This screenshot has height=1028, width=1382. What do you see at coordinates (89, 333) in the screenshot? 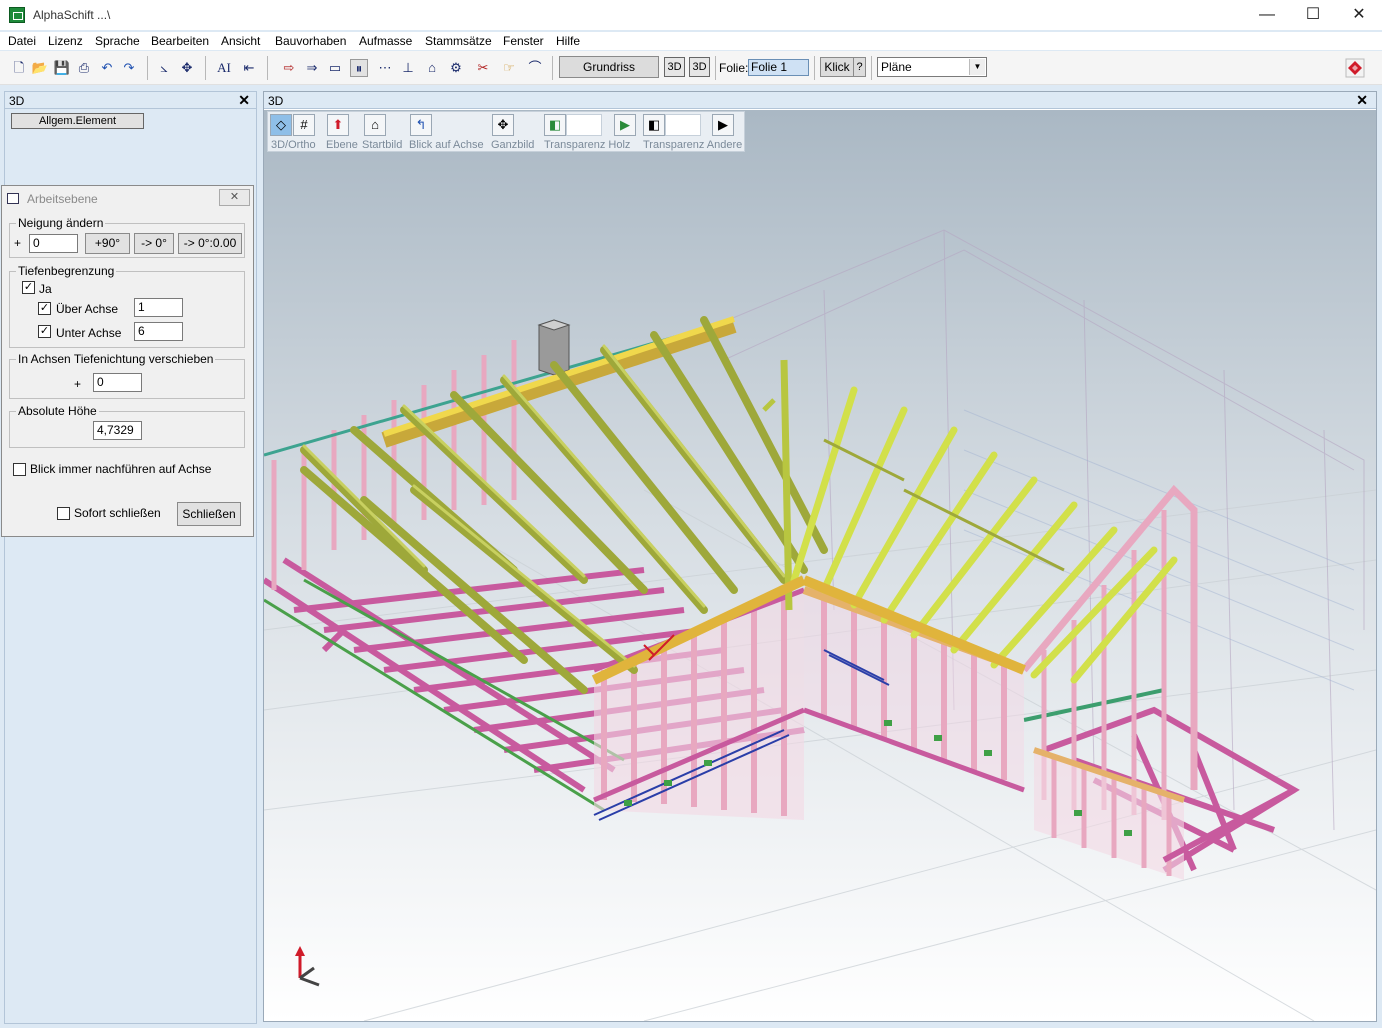
I see `unter-achse-label: Unter Achse` at bounding box center [89, 333].